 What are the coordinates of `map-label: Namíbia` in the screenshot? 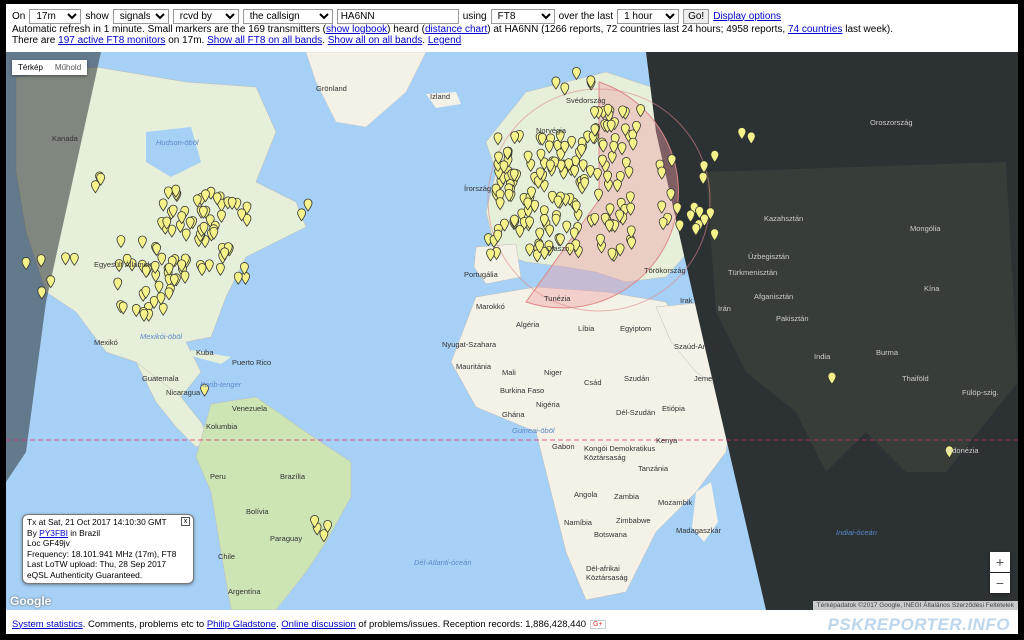 It's located at (578, 522).